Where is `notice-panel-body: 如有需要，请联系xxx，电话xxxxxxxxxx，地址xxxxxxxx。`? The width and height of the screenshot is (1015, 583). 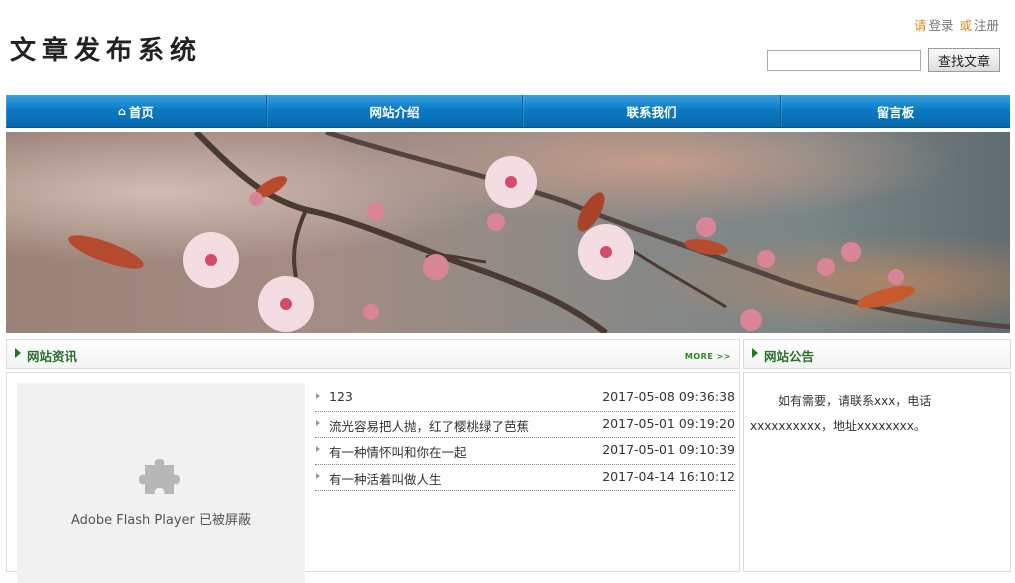
notice-panel-body: 如有需要，请联系xxx，电话xxxxxxxxxx，地址xxxxxxxx。 is located at coordinates (877, 472).